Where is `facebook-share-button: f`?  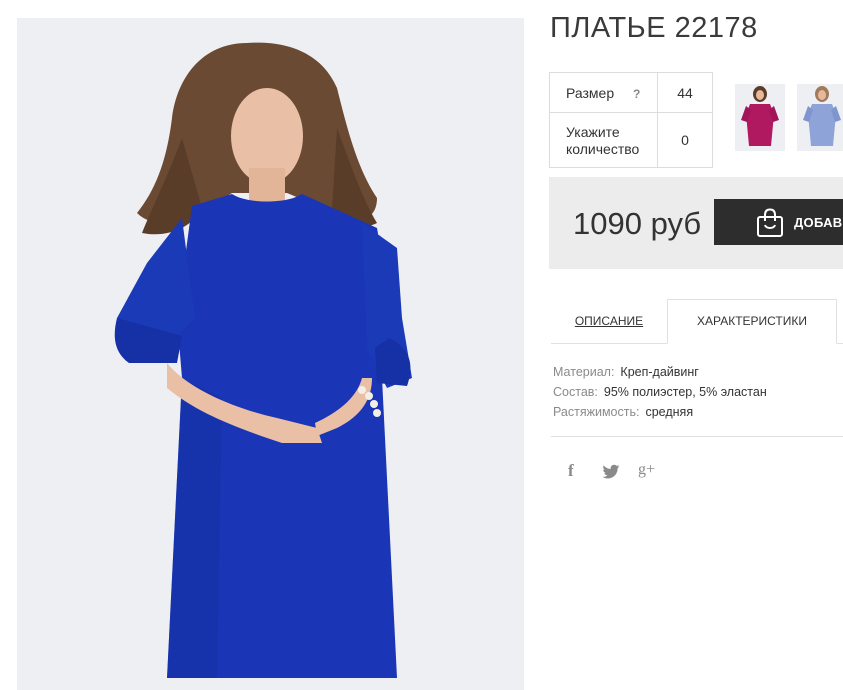
facebook-share-button: f is located at coordinates (573, 471).